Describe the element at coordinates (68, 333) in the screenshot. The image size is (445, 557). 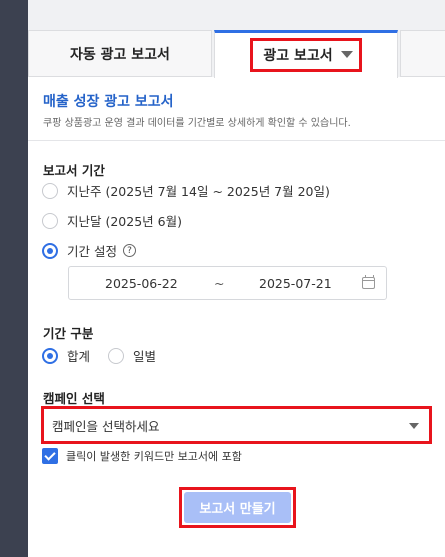
I see `breakdown-label: 기간 구분` at that location.